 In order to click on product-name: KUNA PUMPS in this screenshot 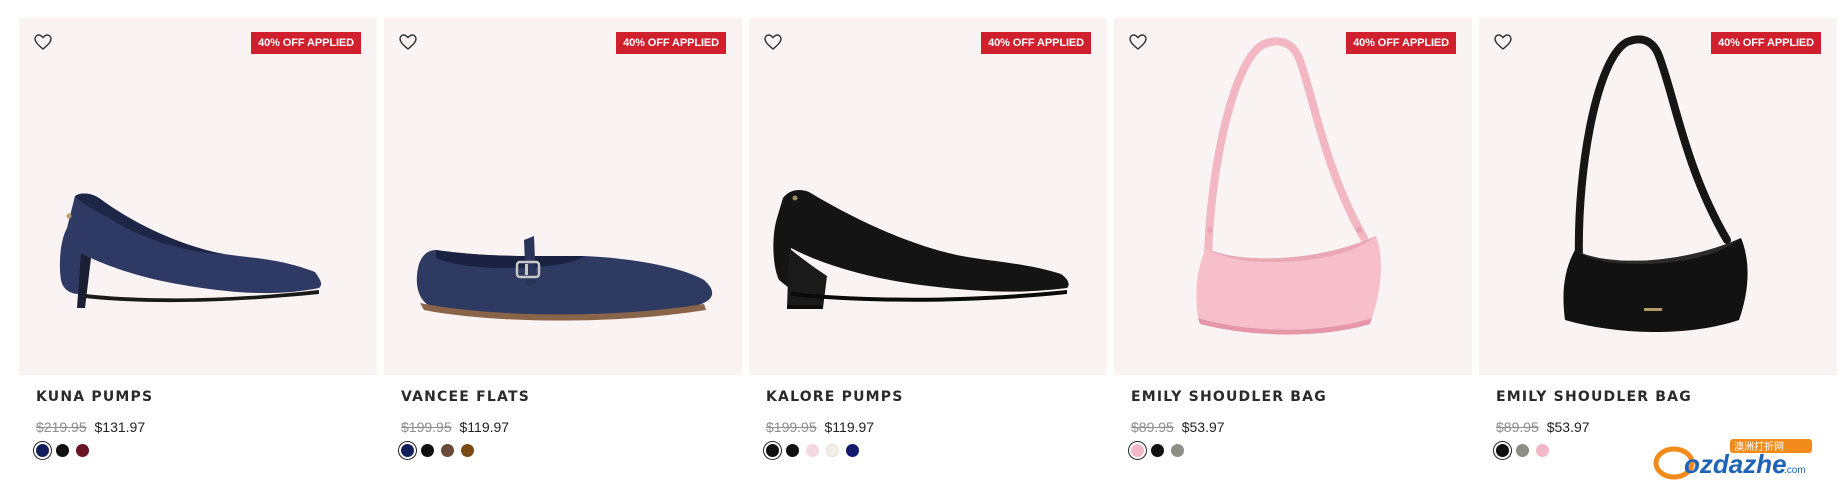, I will do `click(94, 397)`.